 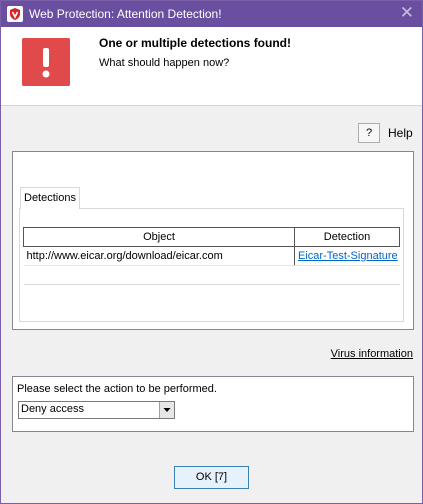 What do you see at coordinates (96, 410) in the screenshot?
I see `action-select: Deny access` at bounding box center [96, 410].